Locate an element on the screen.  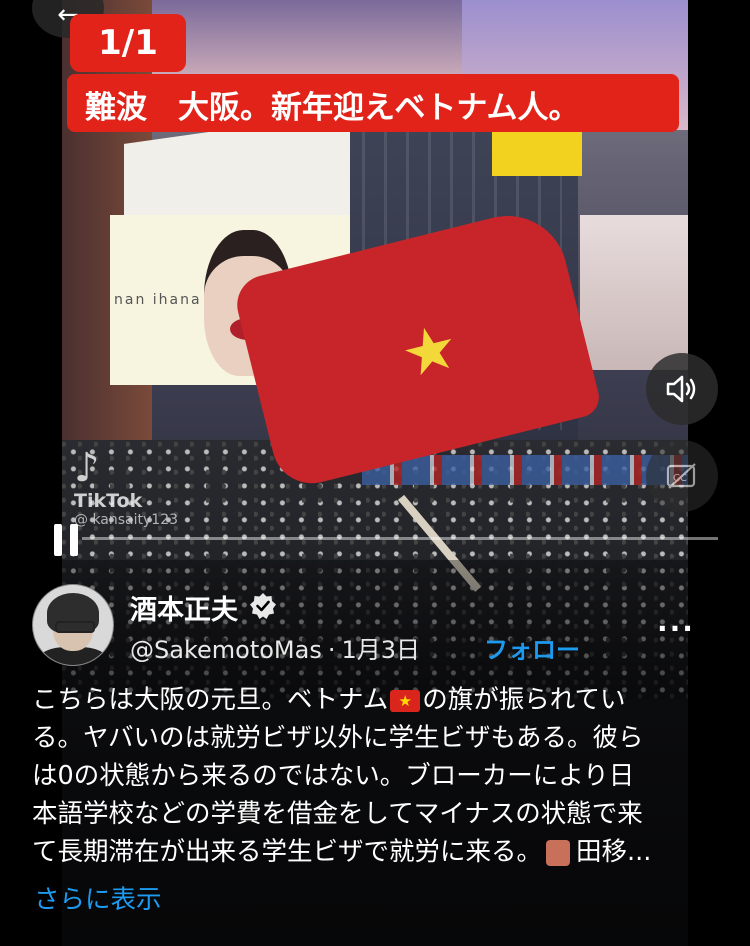
captions-button: CC is located at coordinates (682, 476).